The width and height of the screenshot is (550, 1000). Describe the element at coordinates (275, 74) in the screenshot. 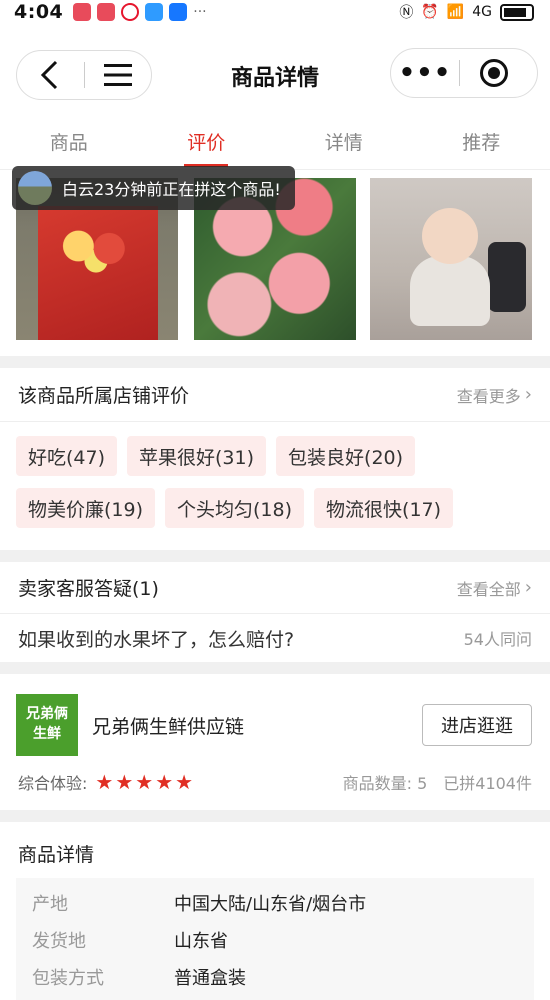

I see `navbar: 商品详情 •••` at that location.